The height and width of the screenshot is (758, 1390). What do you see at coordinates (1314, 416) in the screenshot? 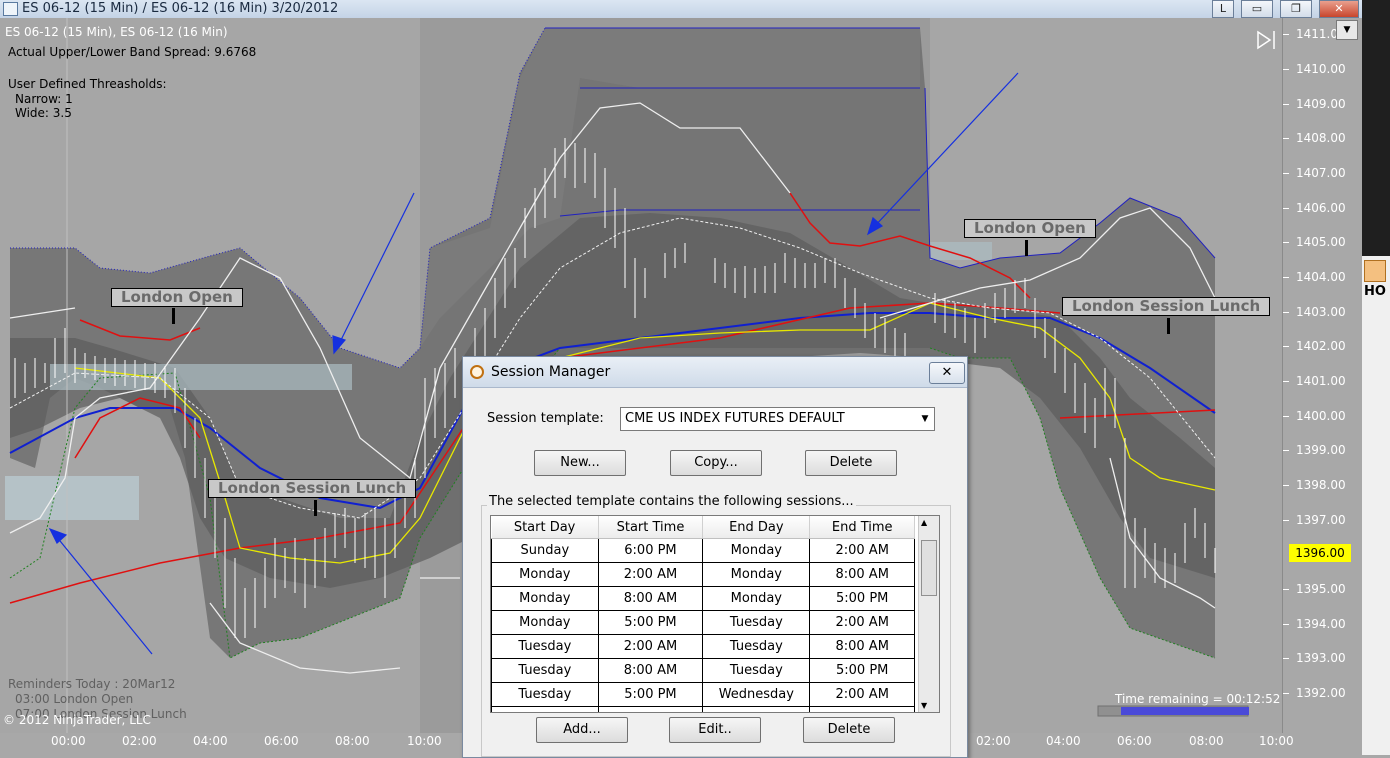
I see `price-tick-label: 1400.00` at bounding box center [1314, 416].